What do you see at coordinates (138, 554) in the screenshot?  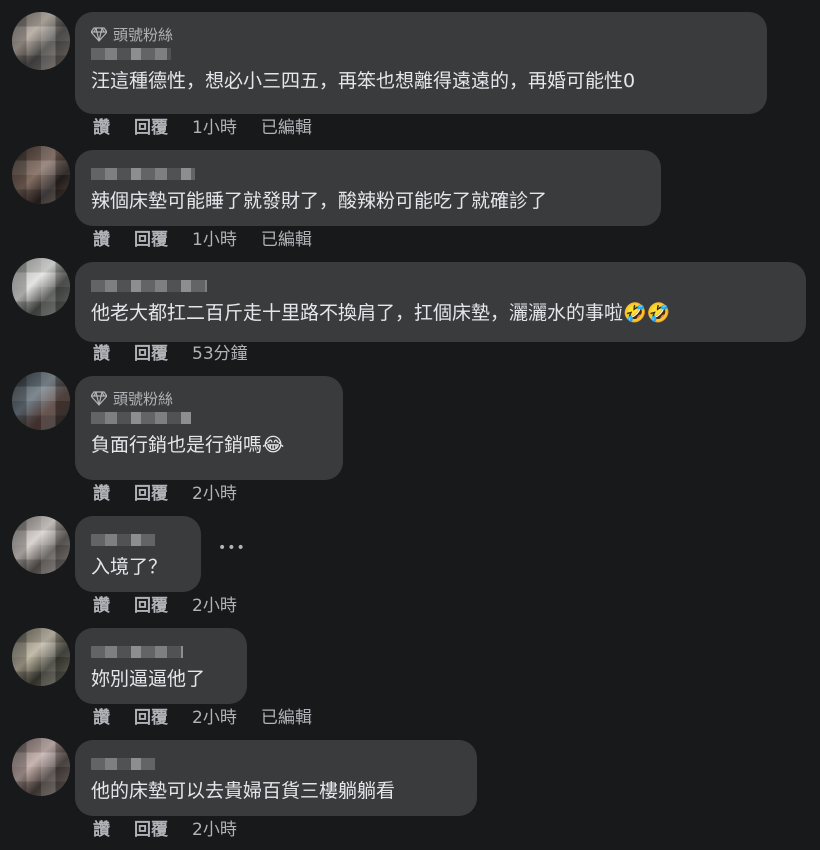 I see `comment-bubble: 入境了？` at bounding box center [138, 554].